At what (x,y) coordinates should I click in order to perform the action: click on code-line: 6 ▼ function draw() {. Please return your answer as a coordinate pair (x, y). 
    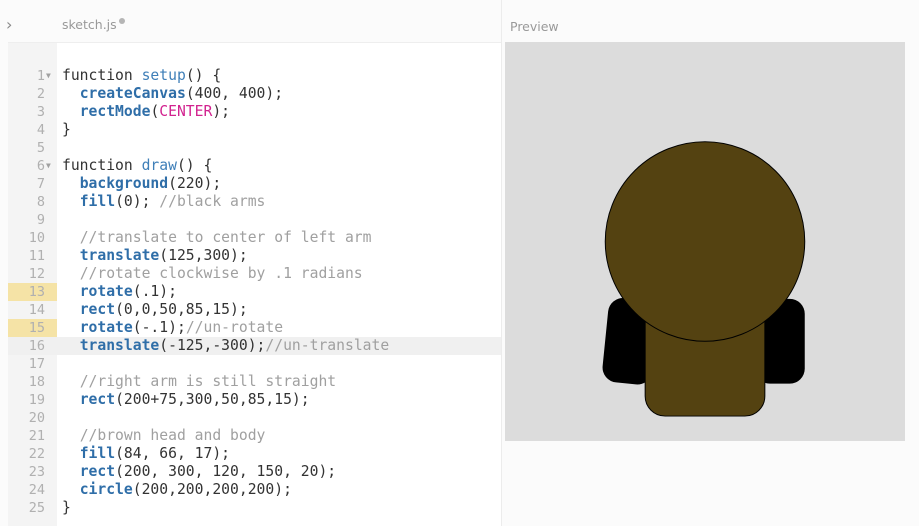
    Looking at the image, I should click on (254, 166).